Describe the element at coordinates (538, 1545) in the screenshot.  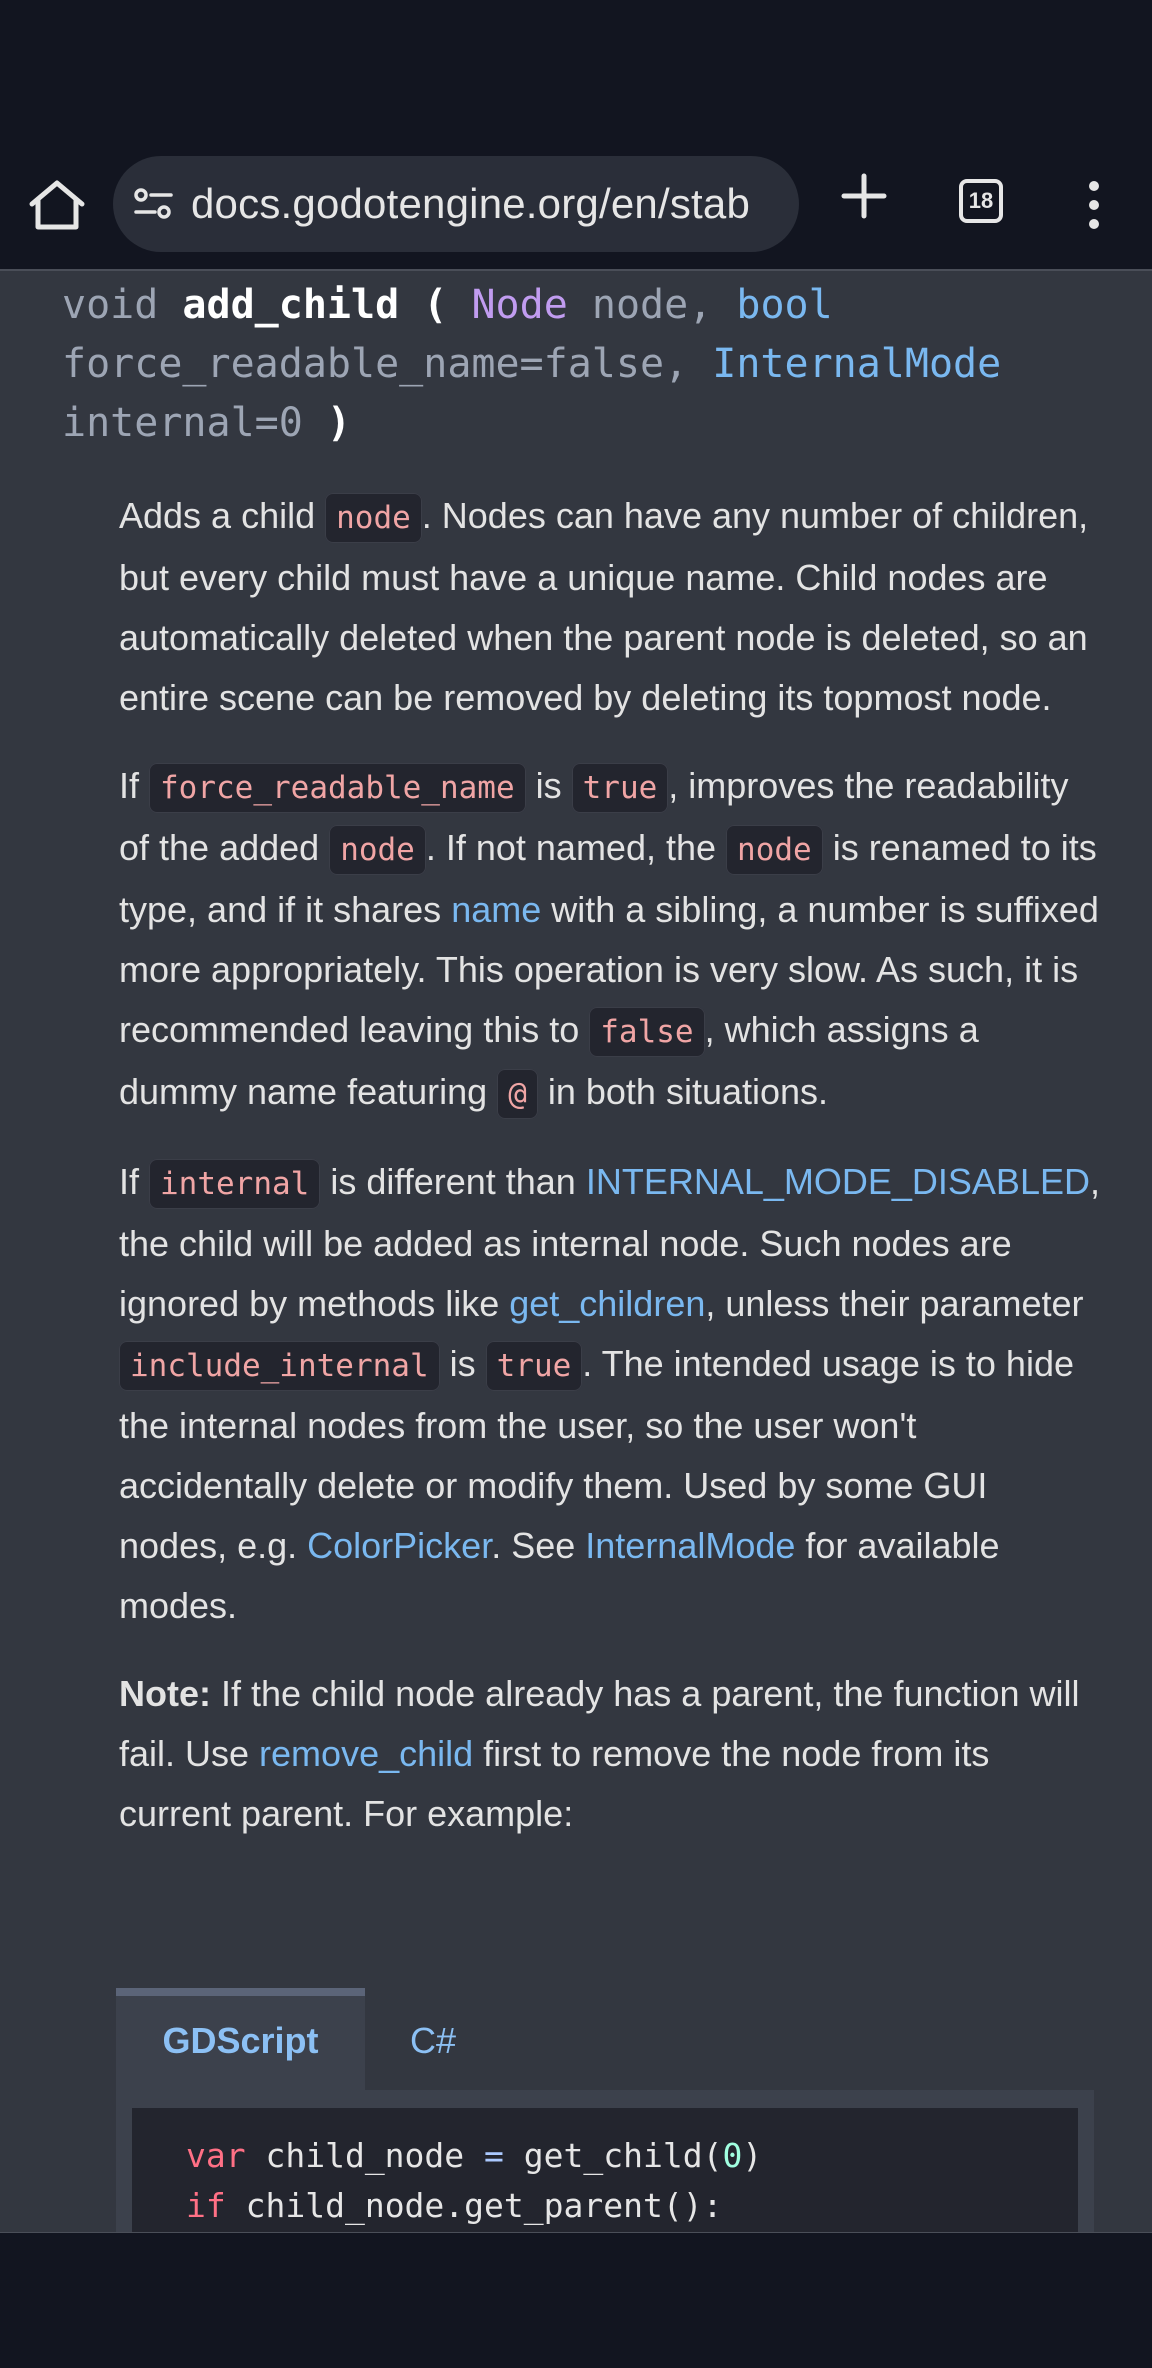
I see `text: . See` at that location.